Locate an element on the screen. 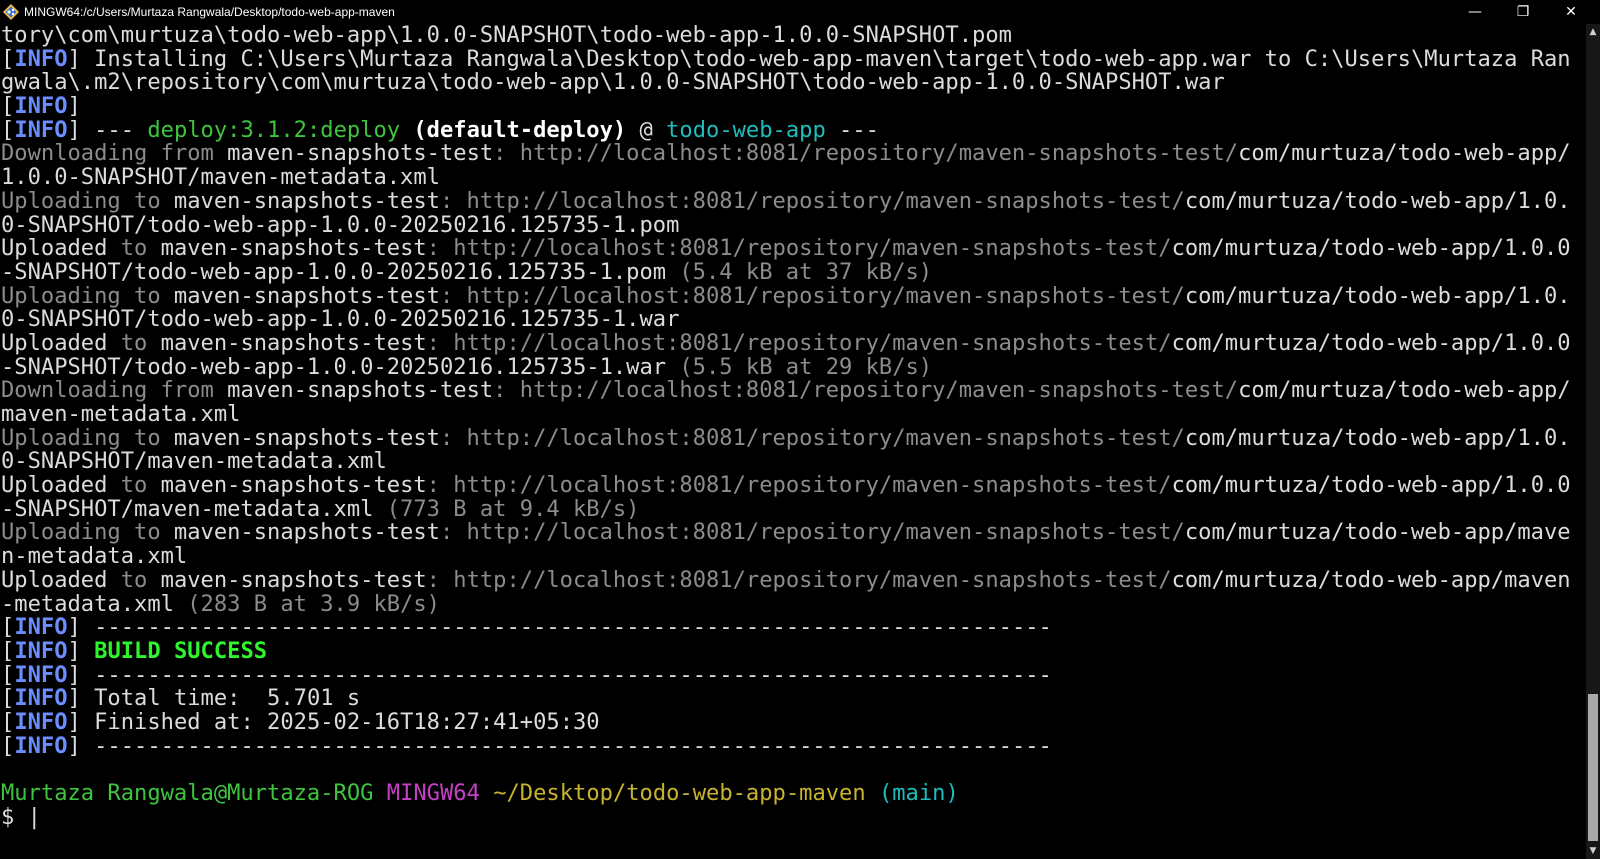  minimize-button: — is located at coordinates (1475, 12).